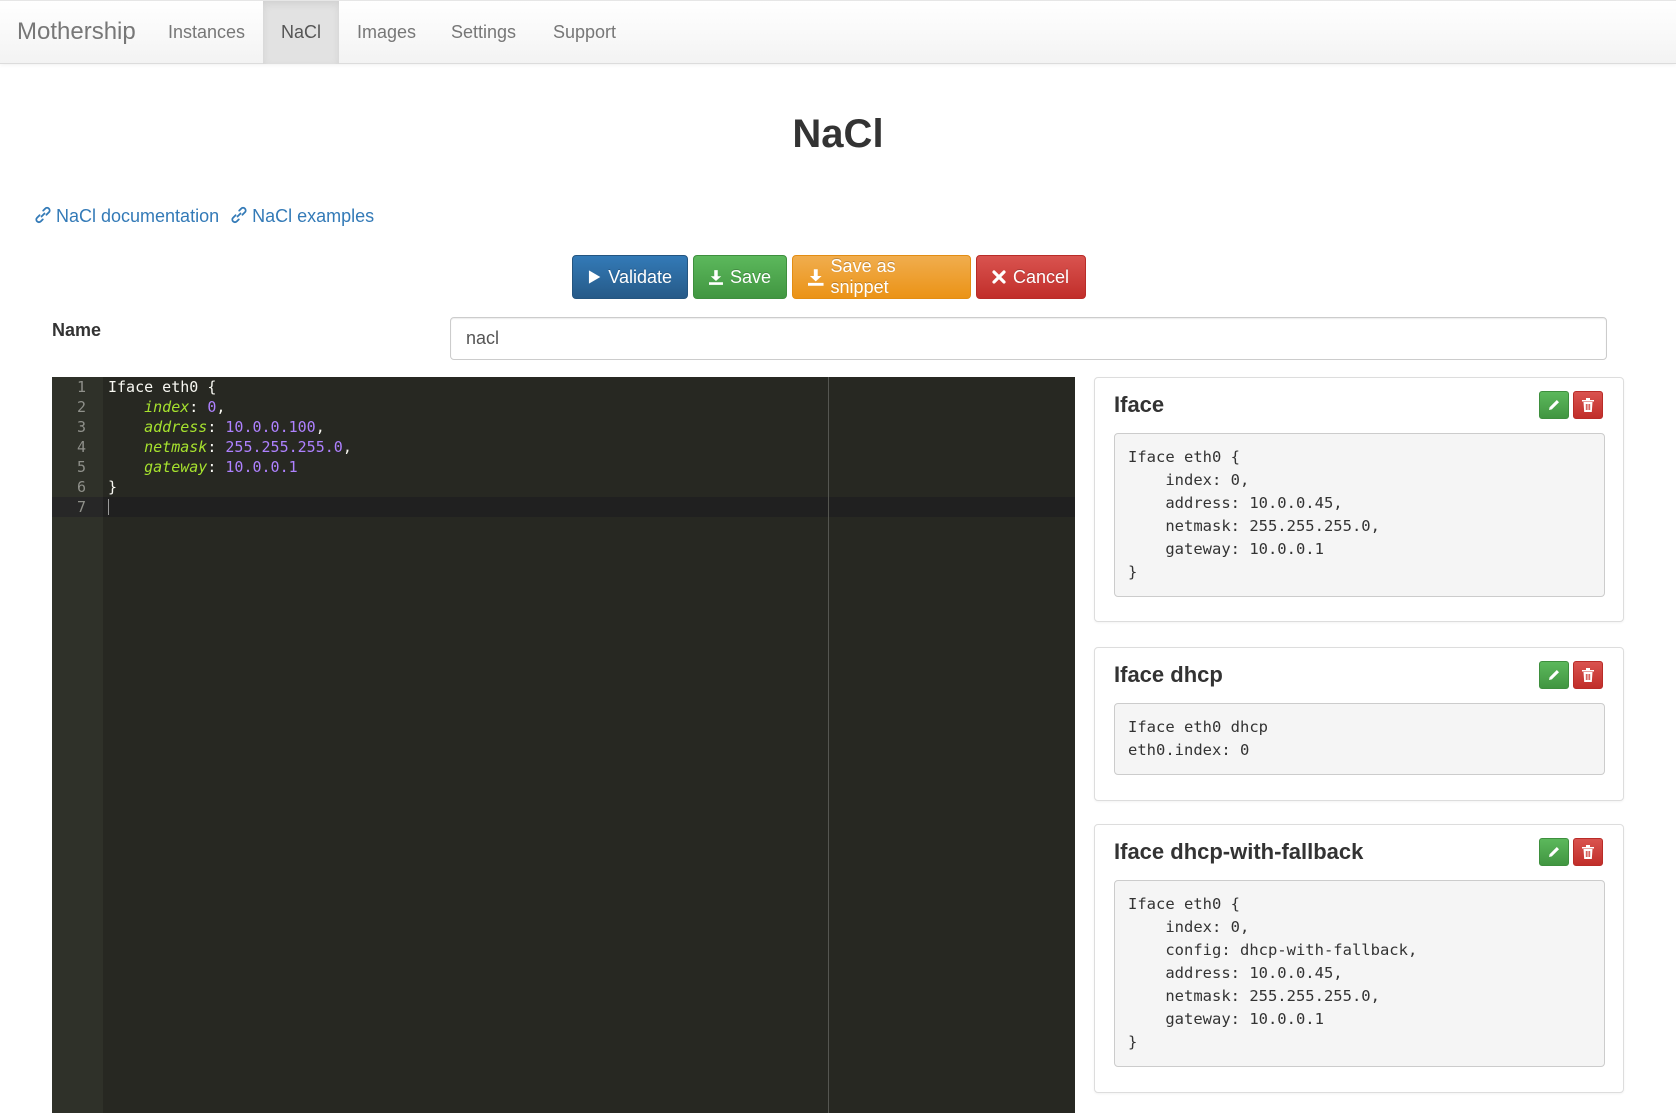  Describe the element at coordinates (1139, 404) in the screenshot. I see `snippet-title: Iface` at that location.